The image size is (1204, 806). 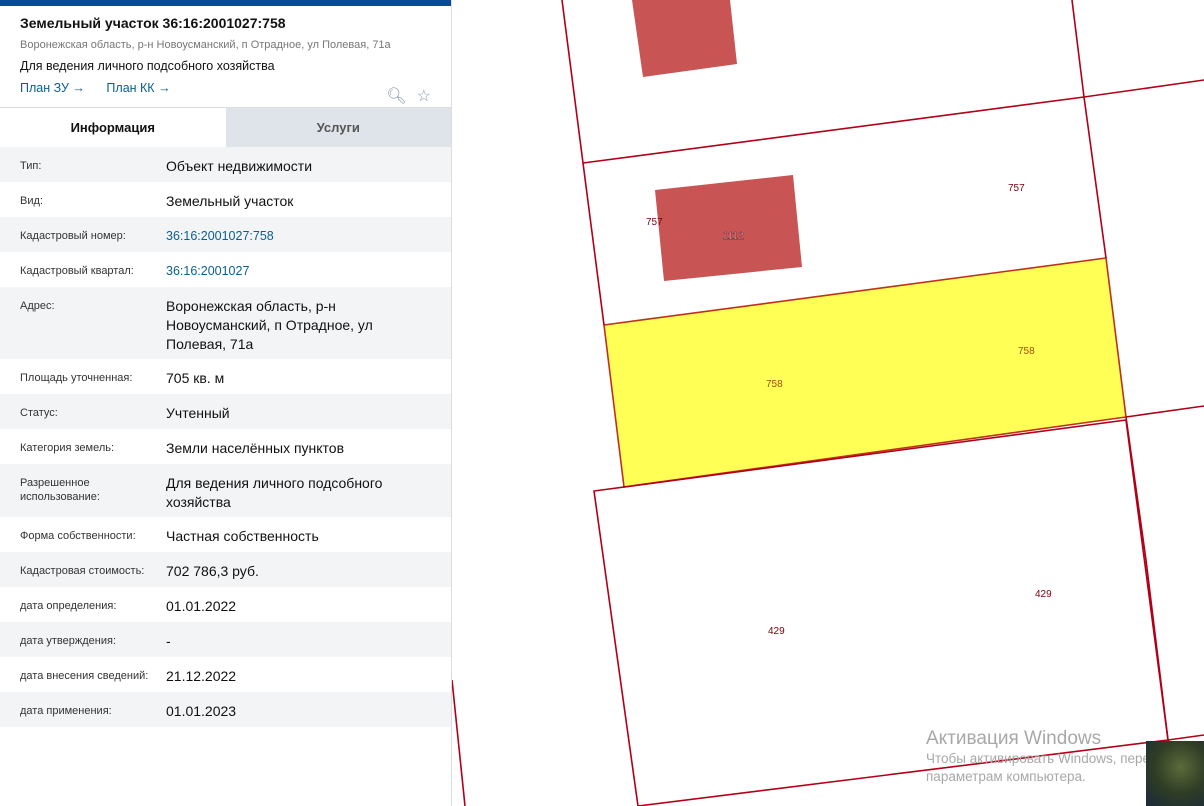 I want to click on info-row: Статус: Учтенный, so click(x=225, y=411).